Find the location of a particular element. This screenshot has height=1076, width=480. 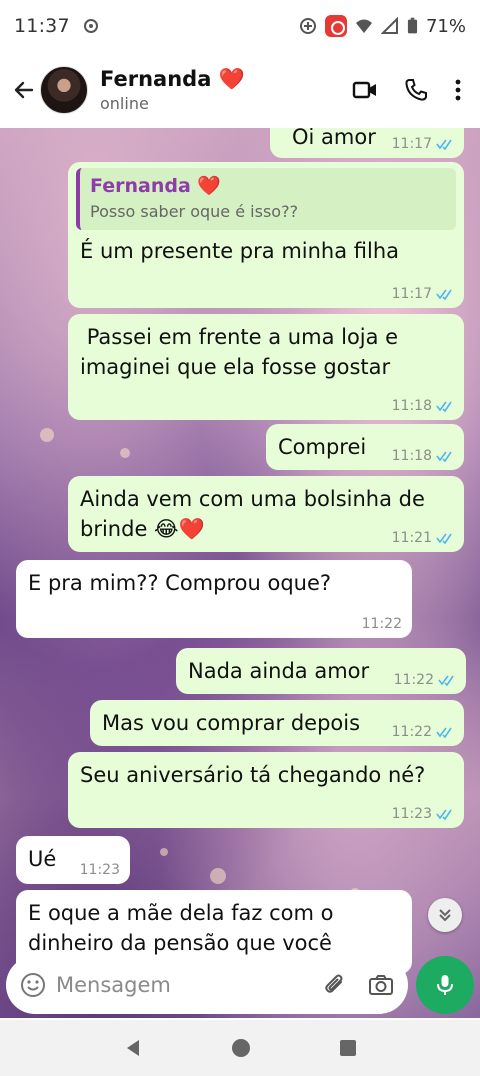

camera-icon is located at coordinates (381, 985).